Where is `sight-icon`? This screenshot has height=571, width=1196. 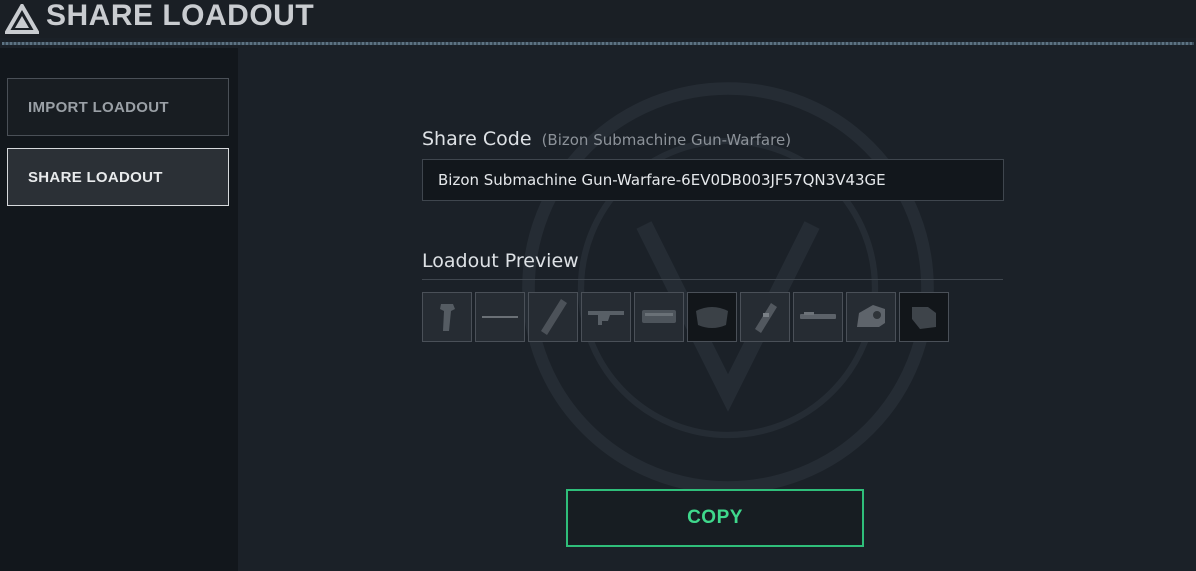
sight-icon is located at coordinates (871, 316).